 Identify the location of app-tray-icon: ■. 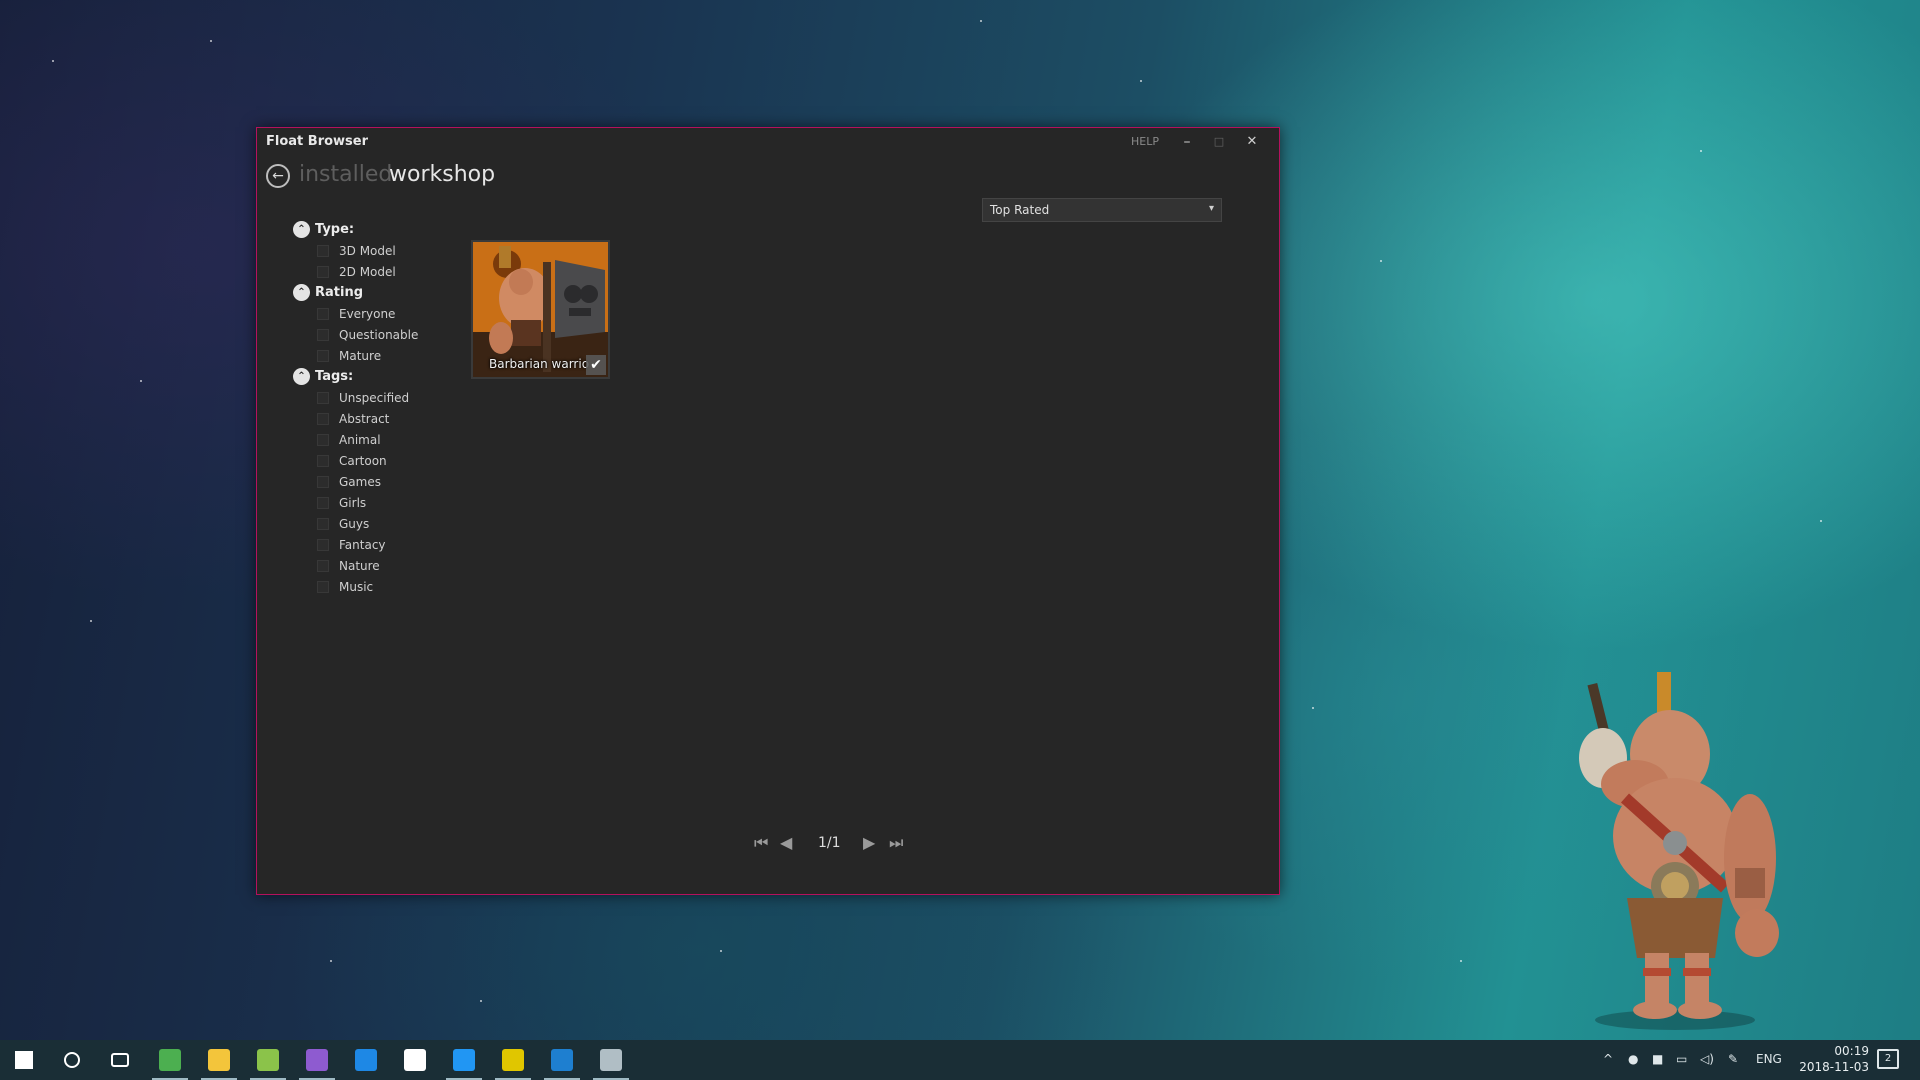
(1657, 1059).